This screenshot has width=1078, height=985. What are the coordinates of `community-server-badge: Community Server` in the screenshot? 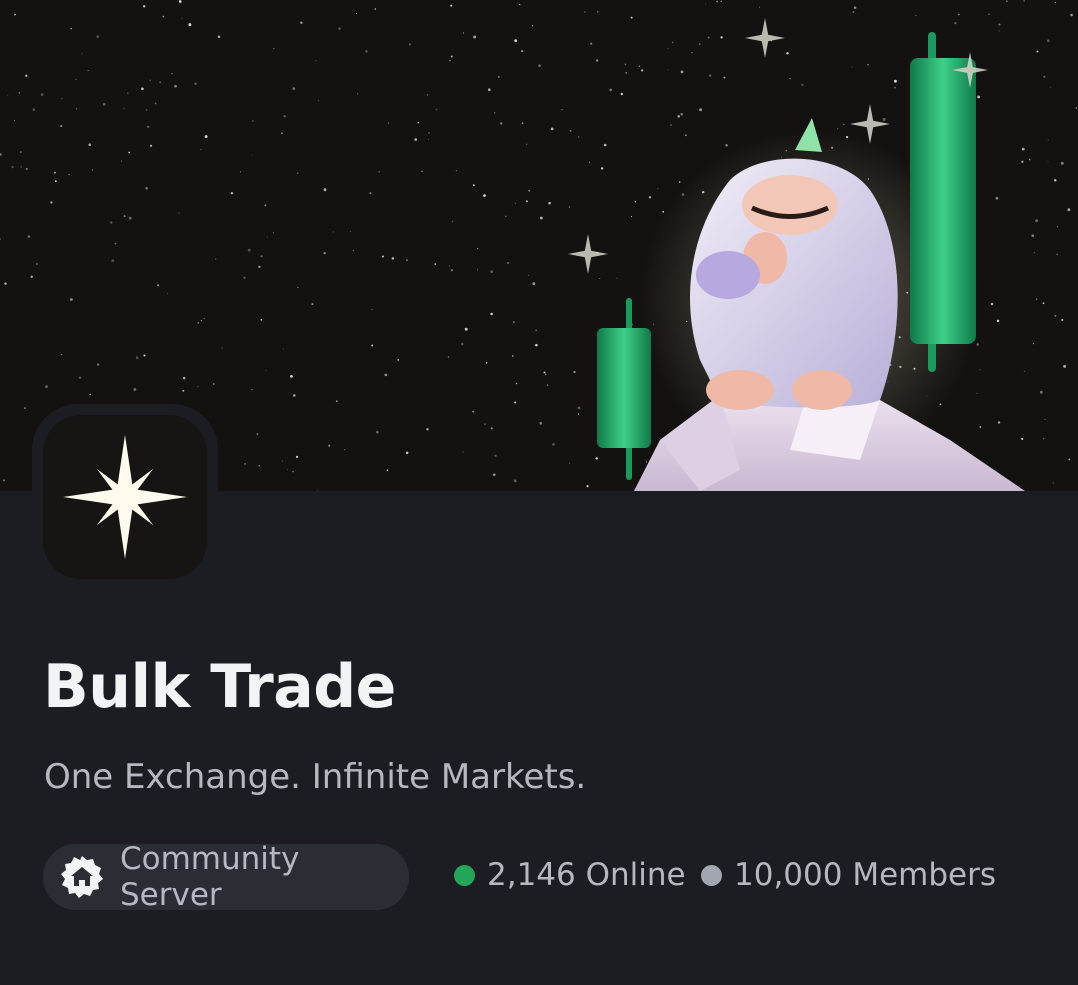 It's located at (226, 877).